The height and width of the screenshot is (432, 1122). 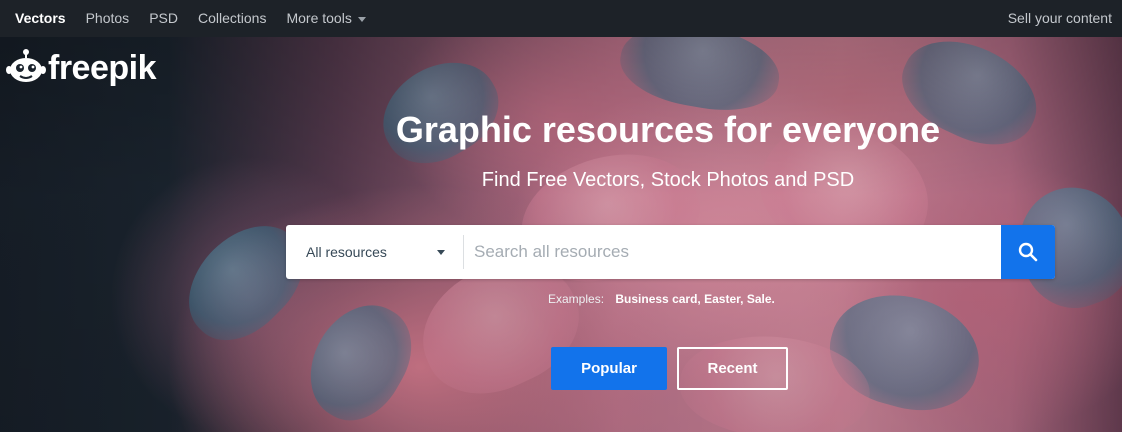 I want to click on search-examples: Examples: Business card, Easter, Sale., so click(x=661, y=299).